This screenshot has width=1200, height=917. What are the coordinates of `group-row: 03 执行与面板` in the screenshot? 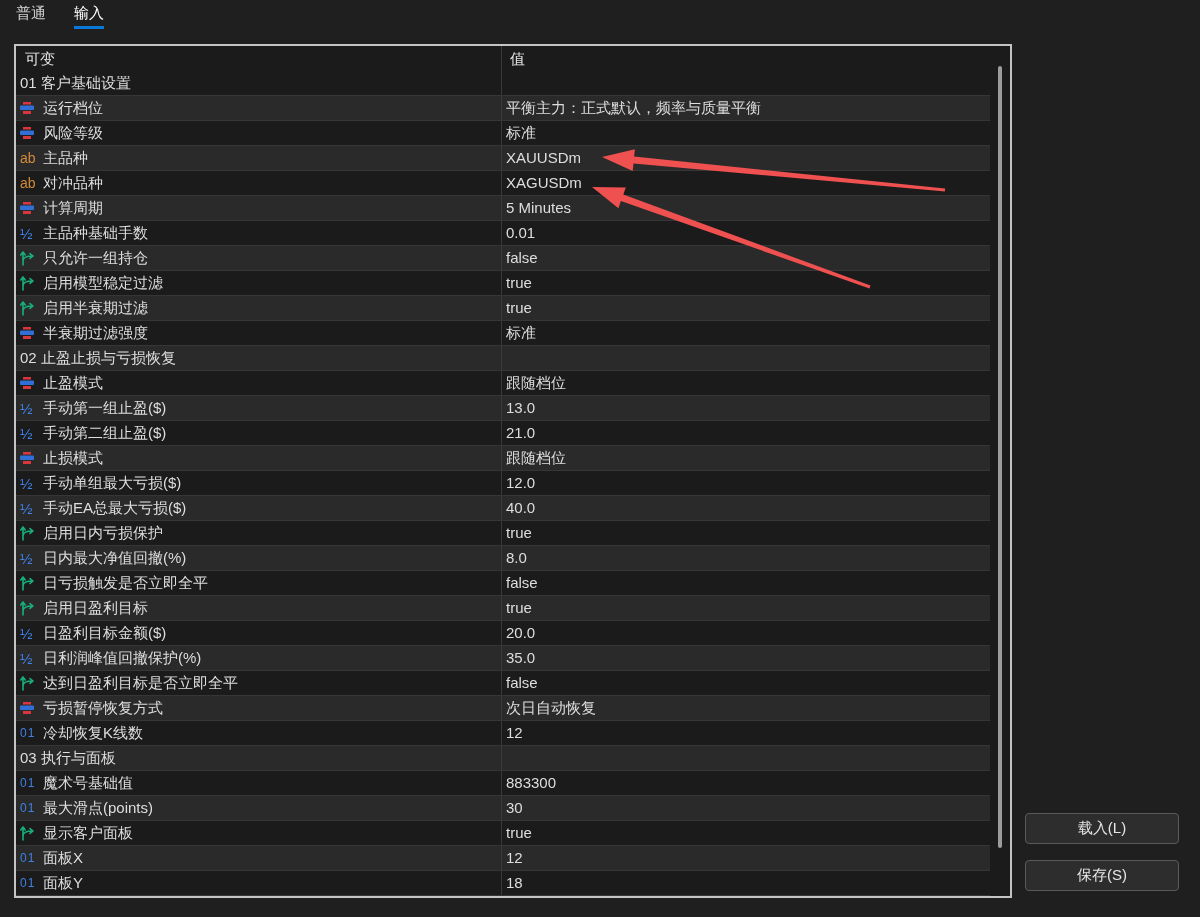 It's located at (503, 758).